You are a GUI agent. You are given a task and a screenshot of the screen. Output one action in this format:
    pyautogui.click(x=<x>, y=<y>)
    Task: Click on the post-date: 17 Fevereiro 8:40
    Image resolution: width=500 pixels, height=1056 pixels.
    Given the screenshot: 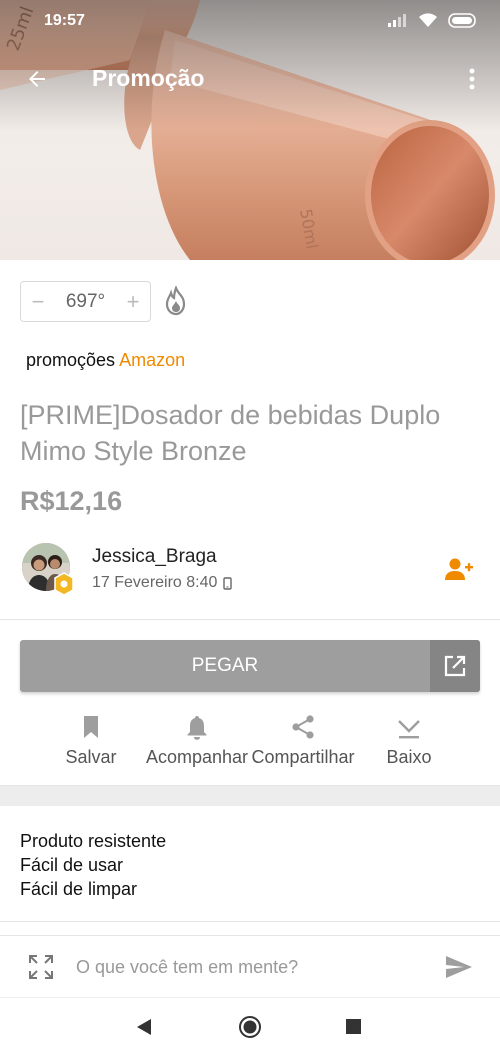 What is the action you would take?
    pyautogui.click(x=162, y=583)
    